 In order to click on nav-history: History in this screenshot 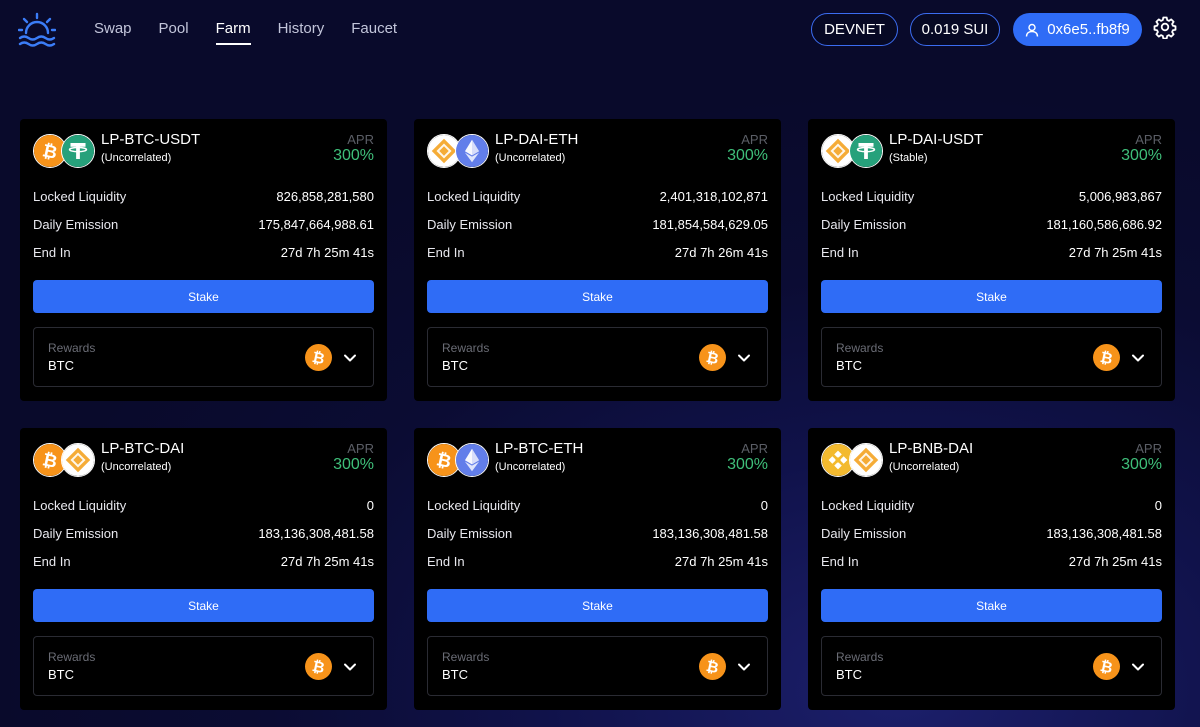, I will do `click(301, 30)`.